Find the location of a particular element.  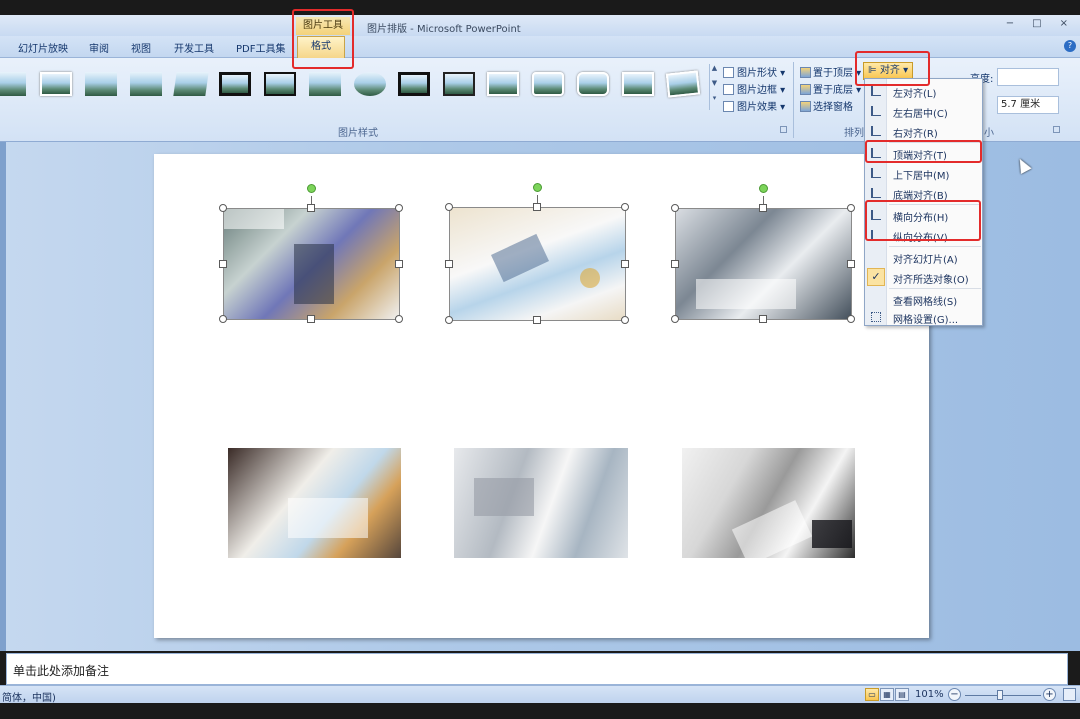

scroll-down-icon: ▼ is located at coordinates (714, 86).